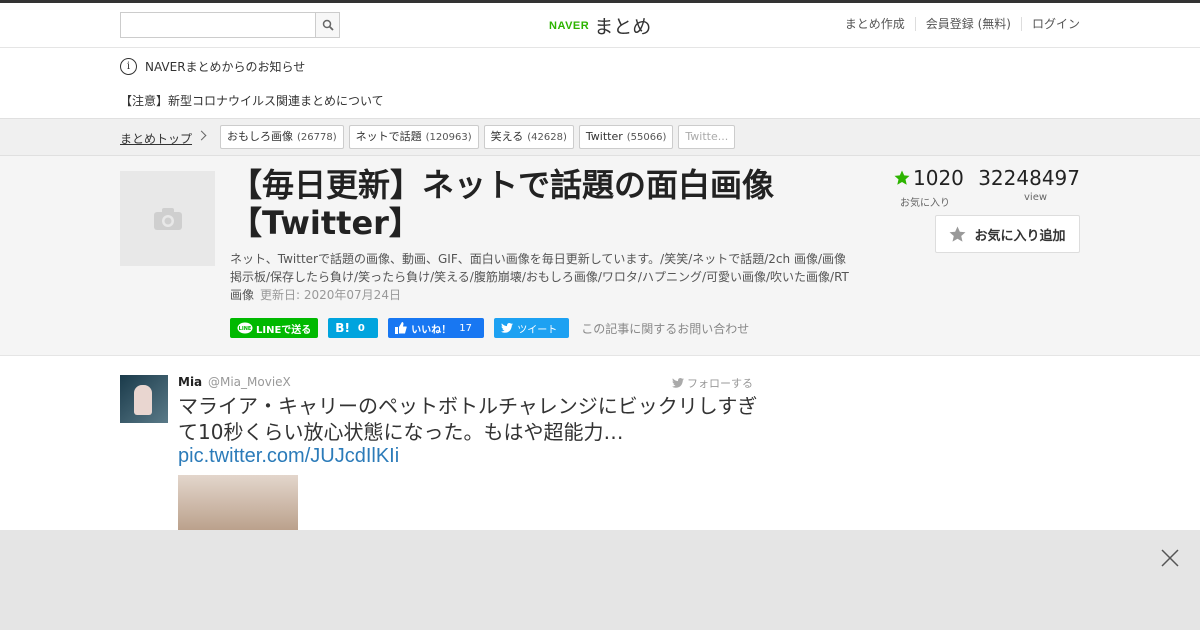 This screenshot has width=1200, height=630. Describe the element at coordinates (144, 399) in the screenshot. I see `avatar` at that location.